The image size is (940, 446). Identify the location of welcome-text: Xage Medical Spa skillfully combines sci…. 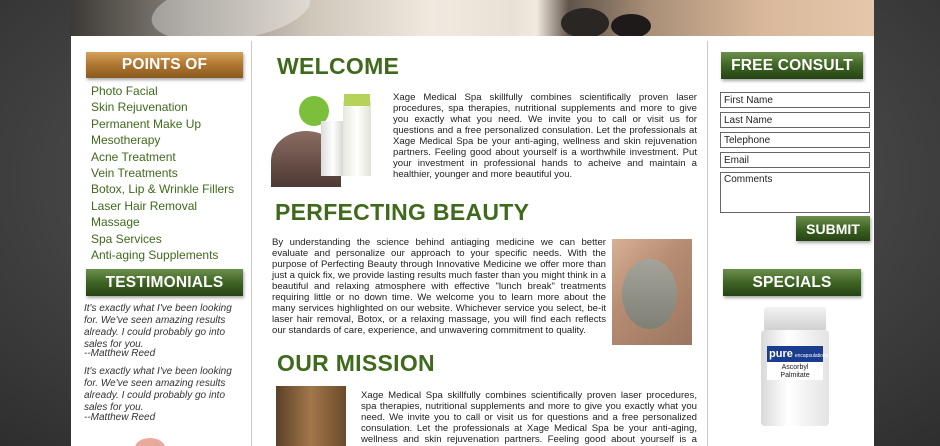
(545, 136).